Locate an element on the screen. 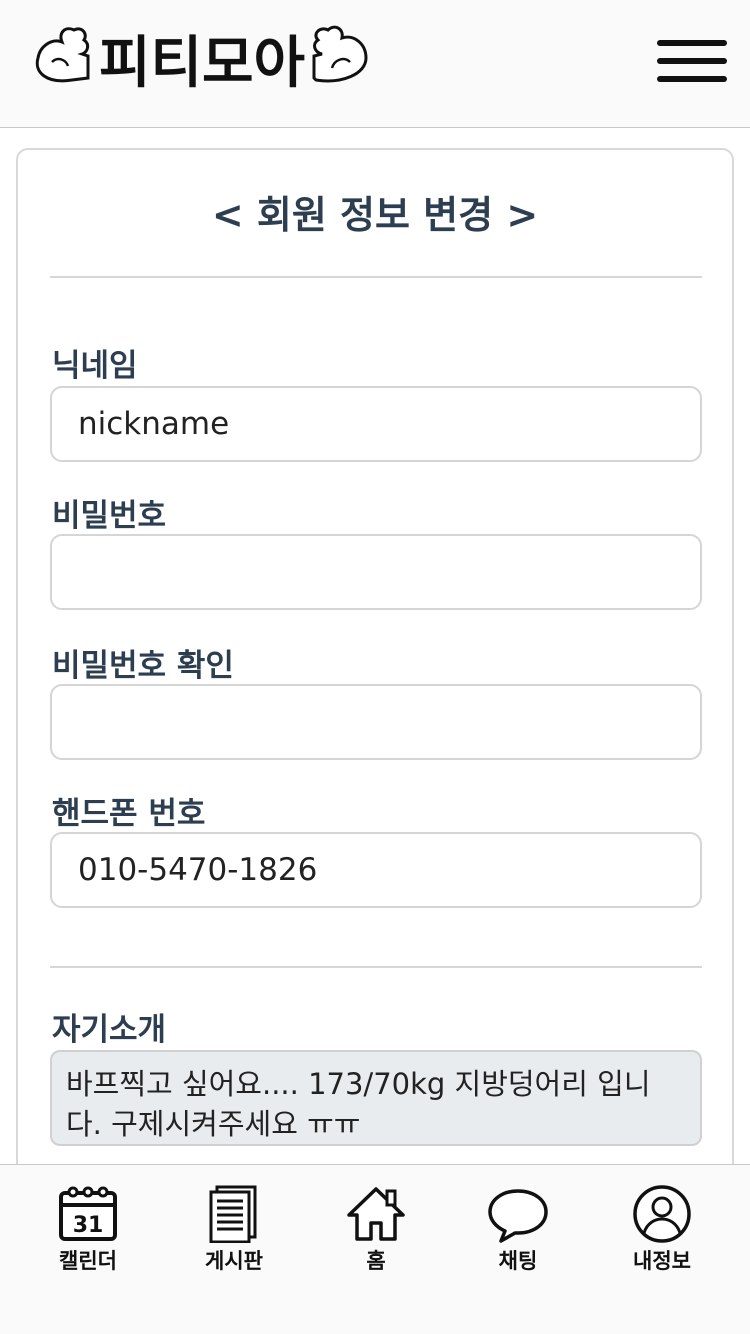 This screenshot has width=750, height=1334. app-logo: 피티모아 is located at coordinates (202, 59).